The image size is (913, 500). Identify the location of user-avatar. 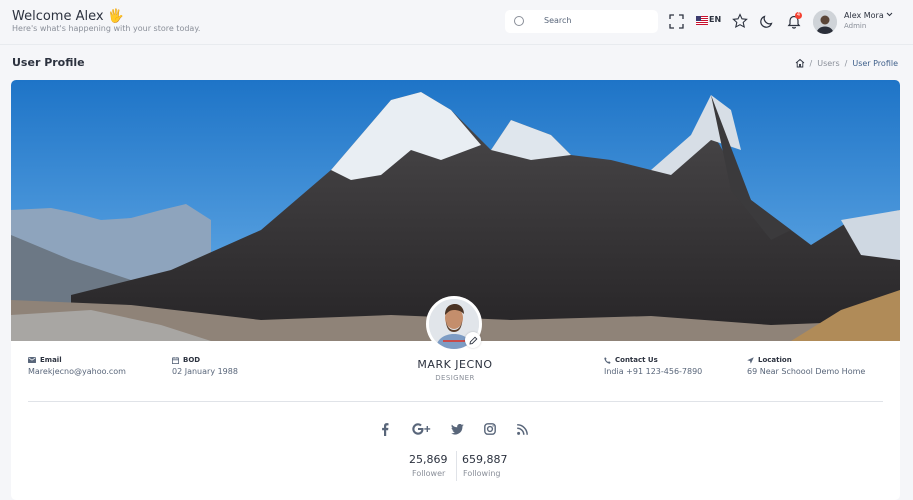
(825, 22).